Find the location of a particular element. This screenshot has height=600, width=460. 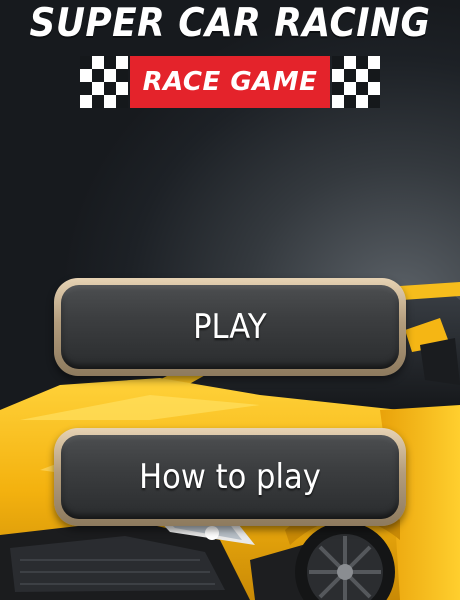

how-to-play-button: How to play is located at coordinates (230, 477).